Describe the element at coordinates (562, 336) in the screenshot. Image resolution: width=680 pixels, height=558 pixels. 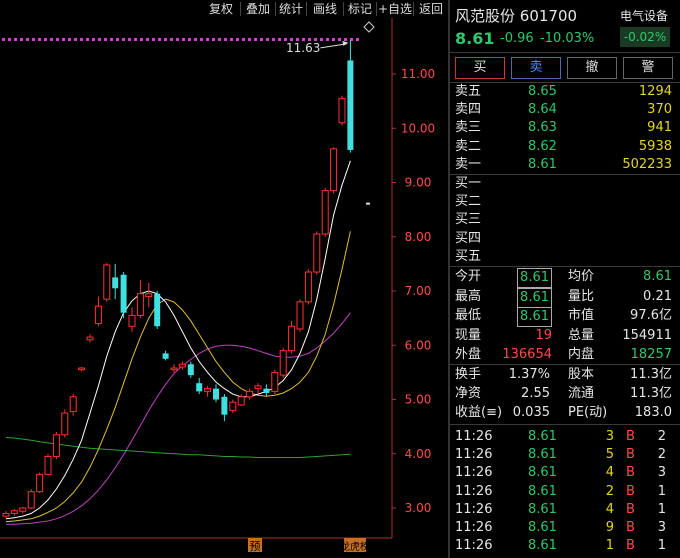
I see `stats-row: 现量 19 总量 154911` at that location.